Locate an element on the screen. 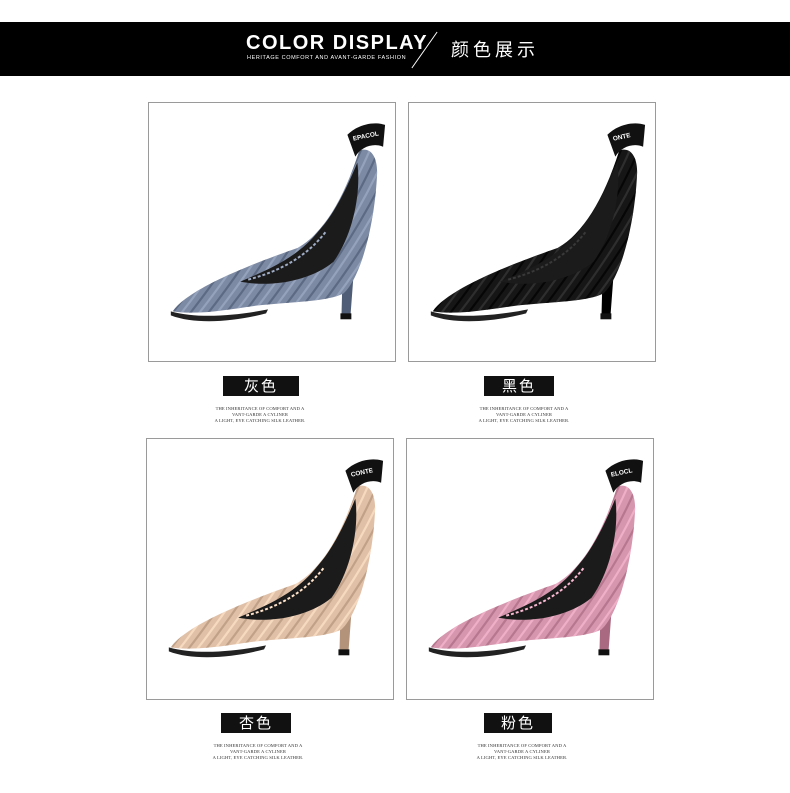 This screenshot has width=790, height=793. product-card-black: ONTE is located at coordinates (532, 232).